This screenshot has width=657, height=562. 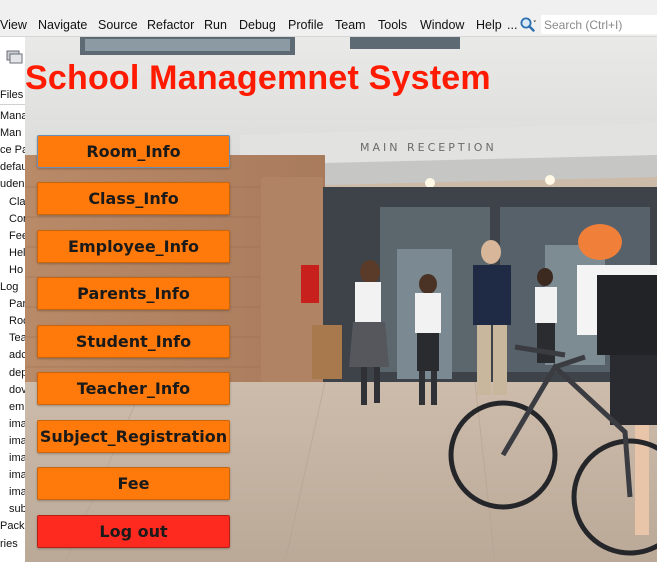 I want to click on fee-button: Fee, so click(x=133, y=483).